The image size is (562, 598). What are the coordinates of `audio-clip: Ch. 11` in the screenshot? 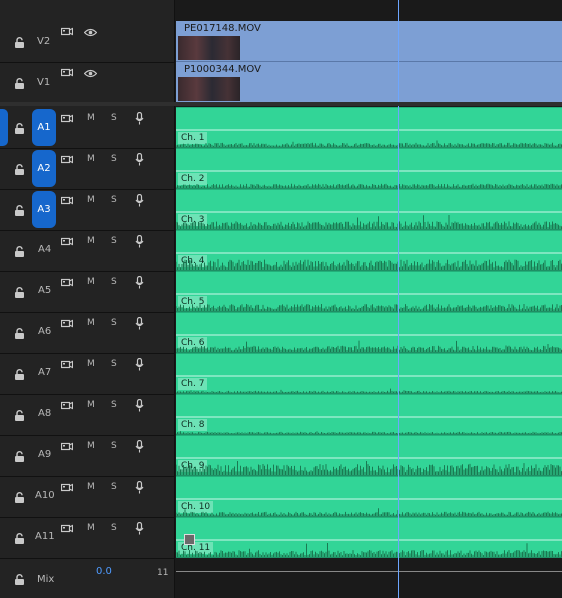 It's located at (369, 537).